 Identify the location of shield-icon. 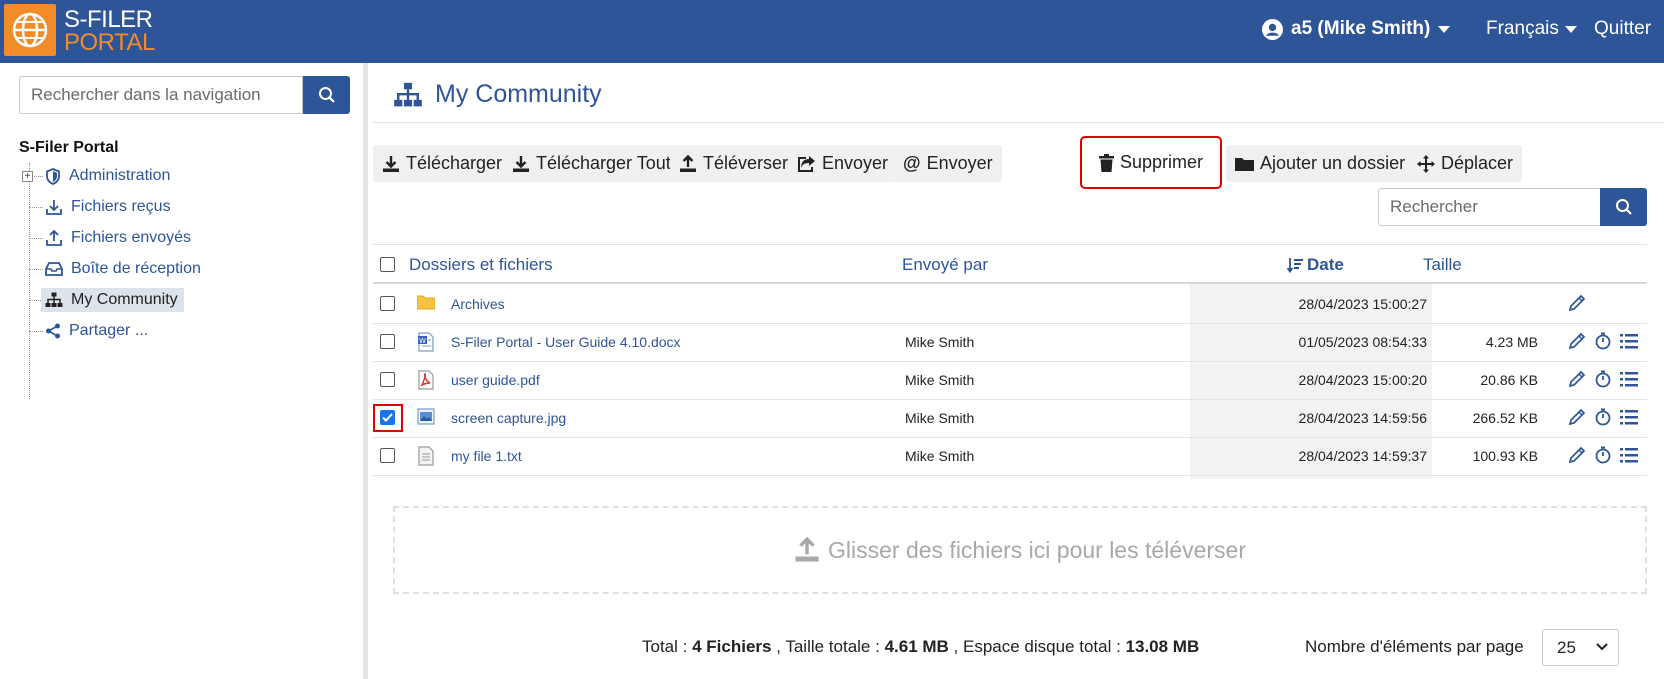
(53, 176).